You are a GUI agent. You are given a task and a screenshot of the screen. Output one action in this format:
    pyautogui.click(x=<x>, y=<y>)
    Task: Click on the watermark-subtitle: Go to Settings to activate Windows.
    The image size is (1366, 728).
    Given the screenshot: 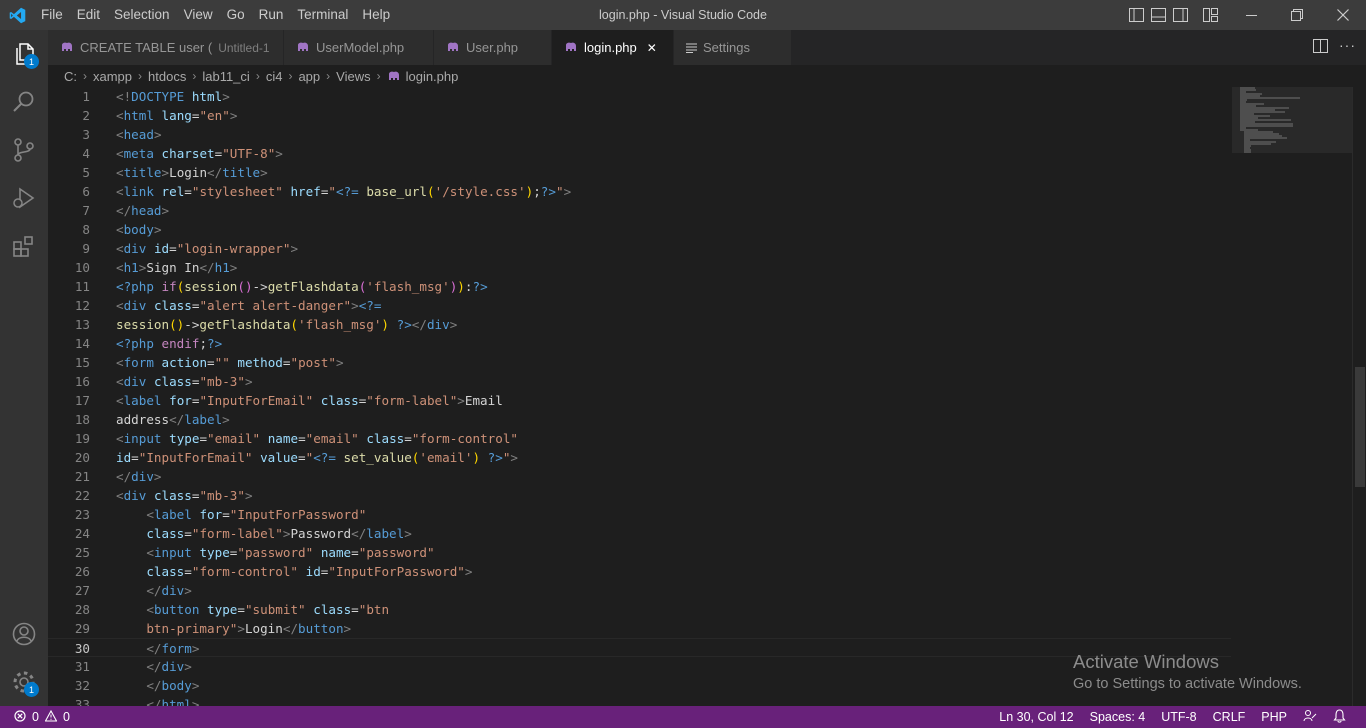 What is the action you would take?
    pyautogui.click(x=1187, y=684)
    